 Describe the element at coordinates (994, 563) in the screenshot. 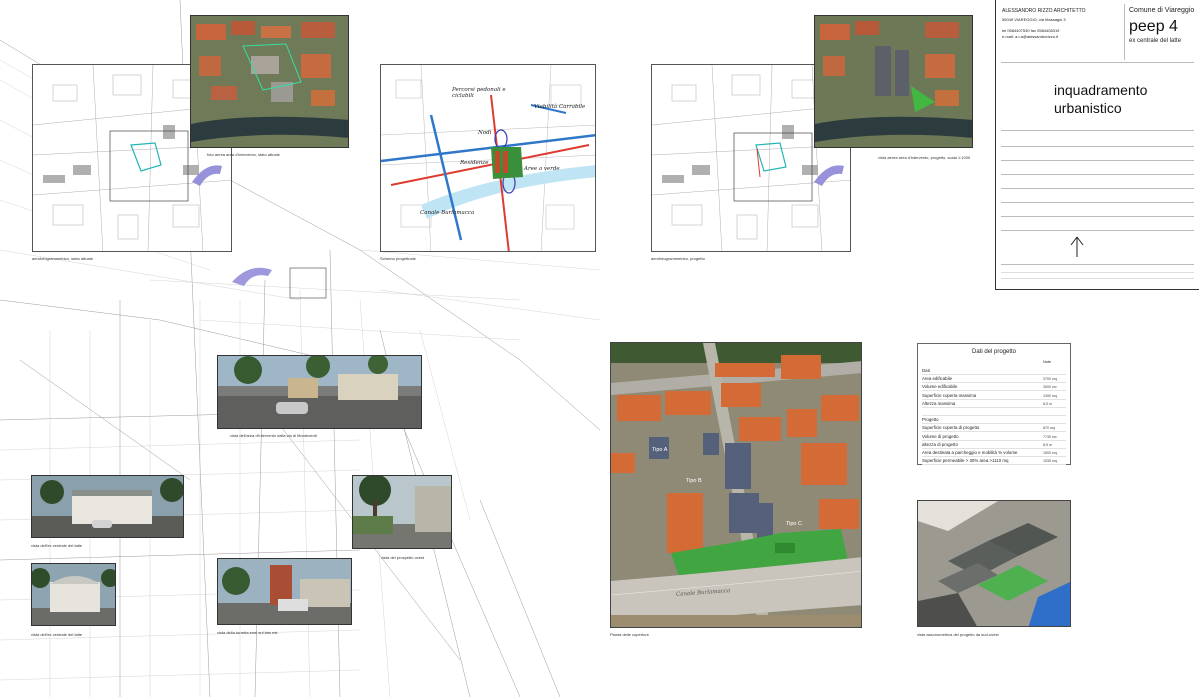

I see `axonometric-panel` at that location.